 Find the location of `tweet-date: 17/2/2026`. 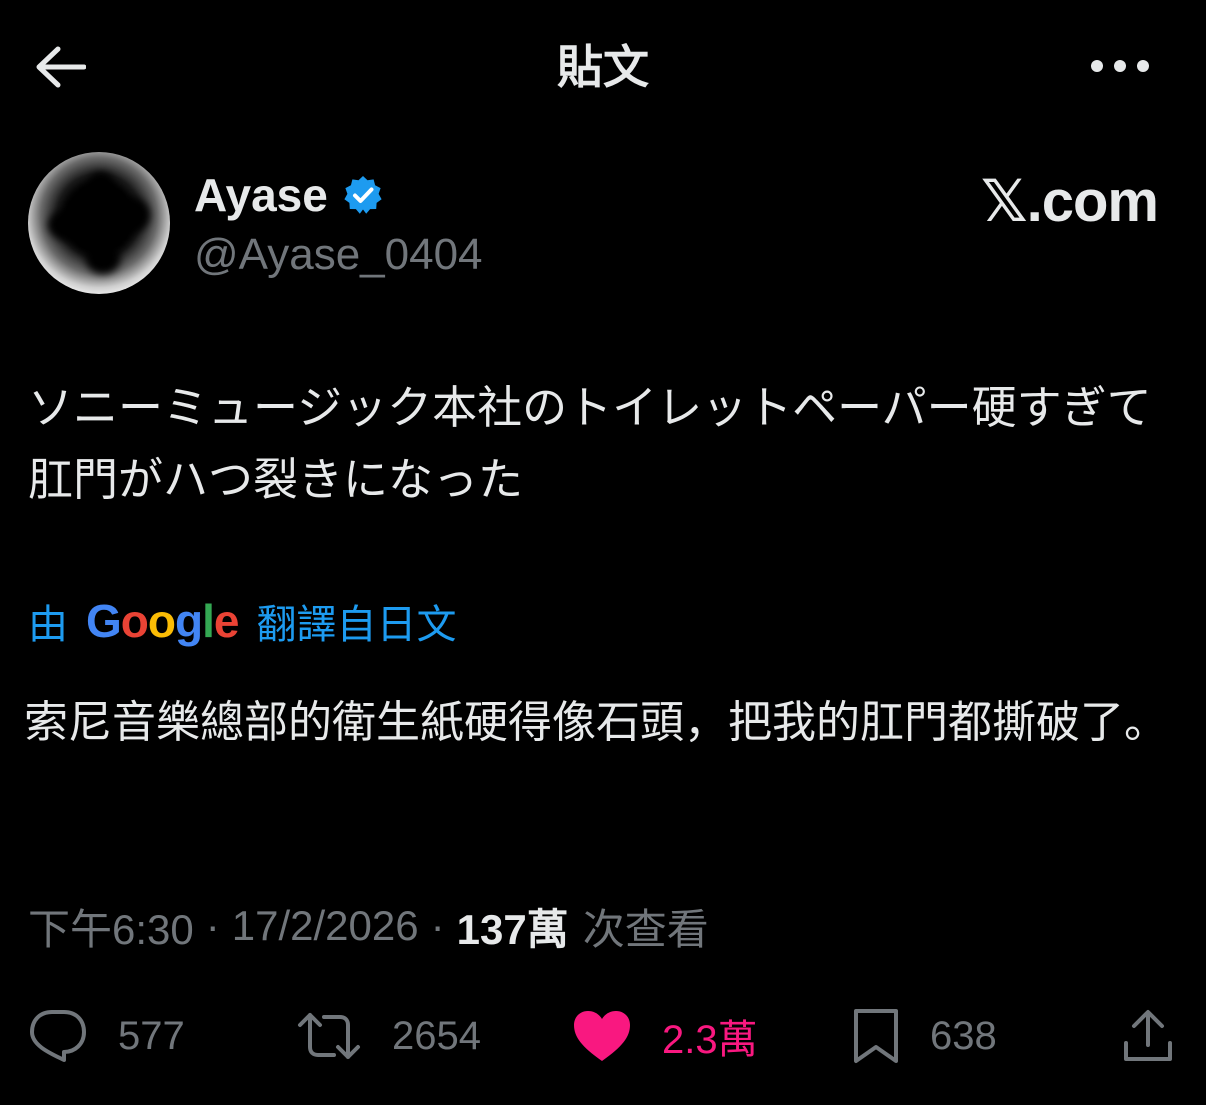

tweet-date: 17/2/2026 is located at coordinates (325, 926).